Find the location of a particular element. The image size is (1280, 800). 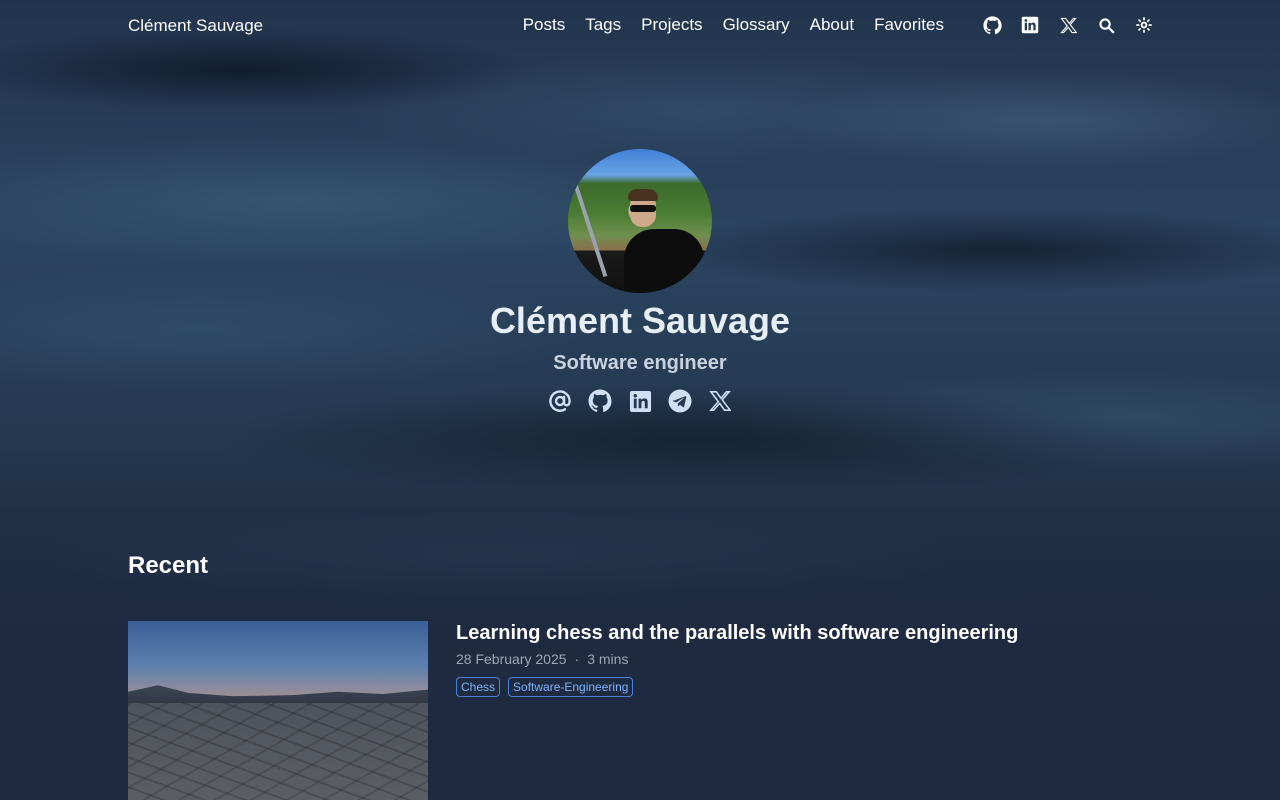

telegram-icon is located at coordinates (680, 401).